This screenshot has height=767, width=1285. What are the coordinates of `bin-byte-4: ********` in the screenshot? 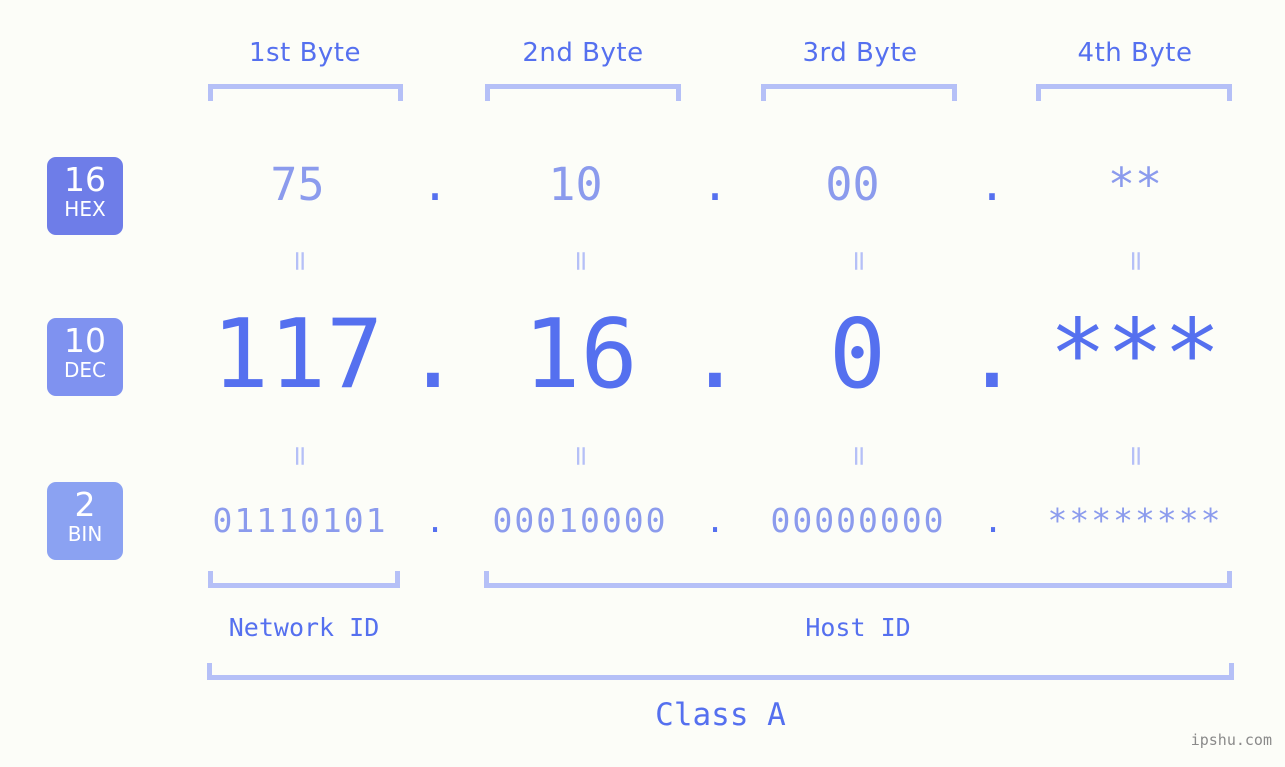 It's located at (1135, 520).